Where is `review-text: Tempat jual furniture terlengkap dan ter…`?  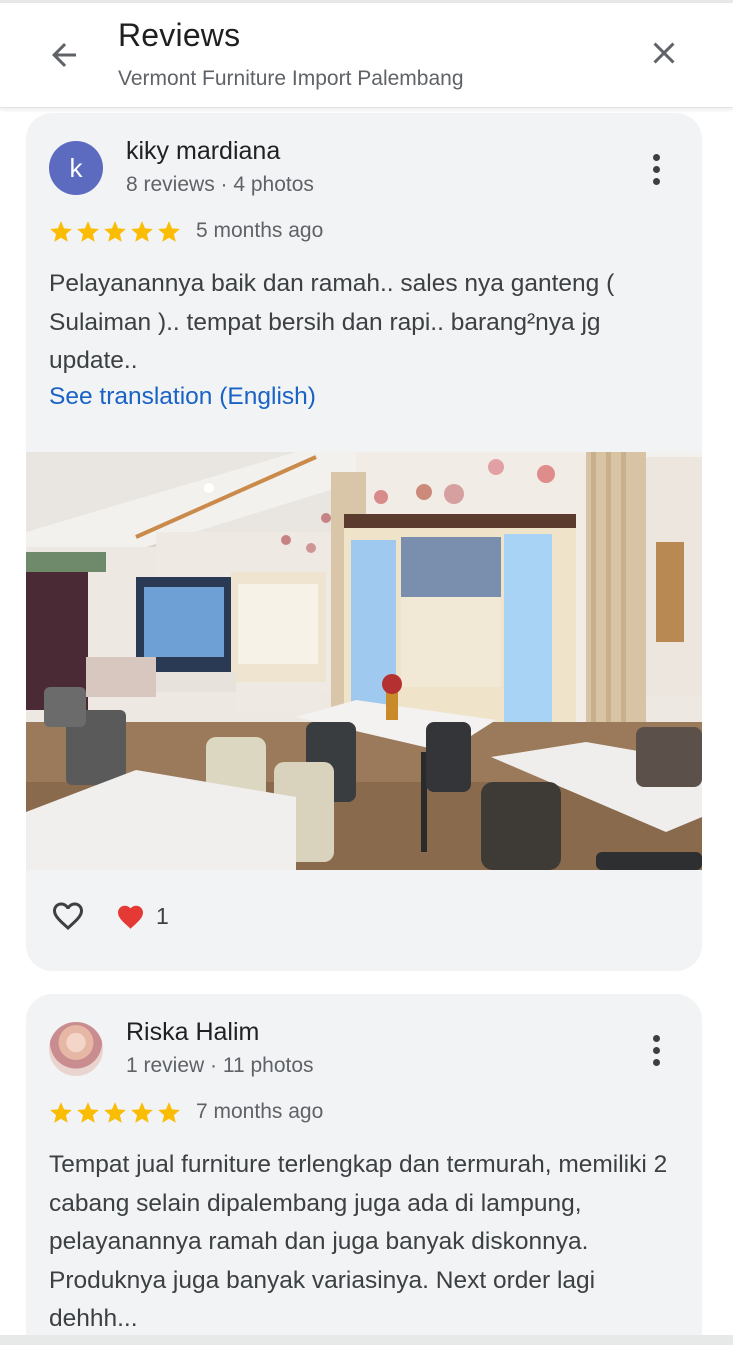
review-text: Tempat jual furniture terlengkap dan ter… is located at coordinates (358, 1241).